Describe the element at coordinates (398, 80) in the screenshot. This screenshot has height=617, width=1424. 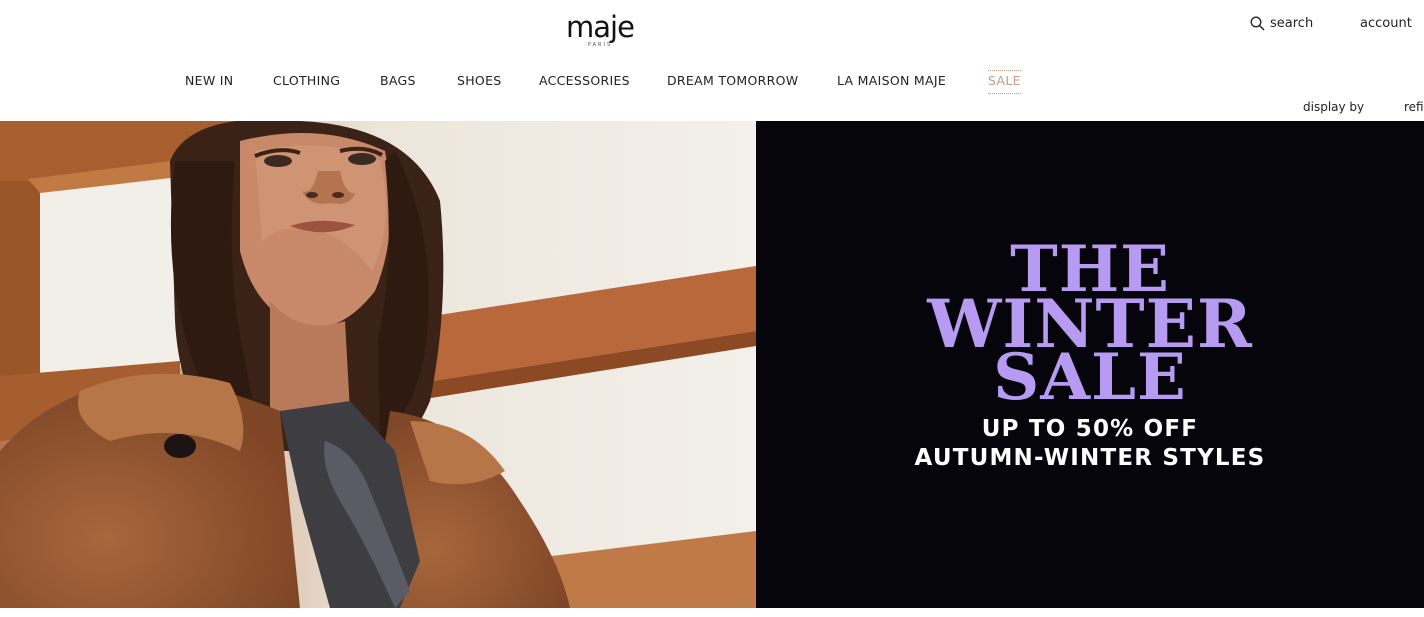
I see `nav-item-bags: BAGS` at that location.